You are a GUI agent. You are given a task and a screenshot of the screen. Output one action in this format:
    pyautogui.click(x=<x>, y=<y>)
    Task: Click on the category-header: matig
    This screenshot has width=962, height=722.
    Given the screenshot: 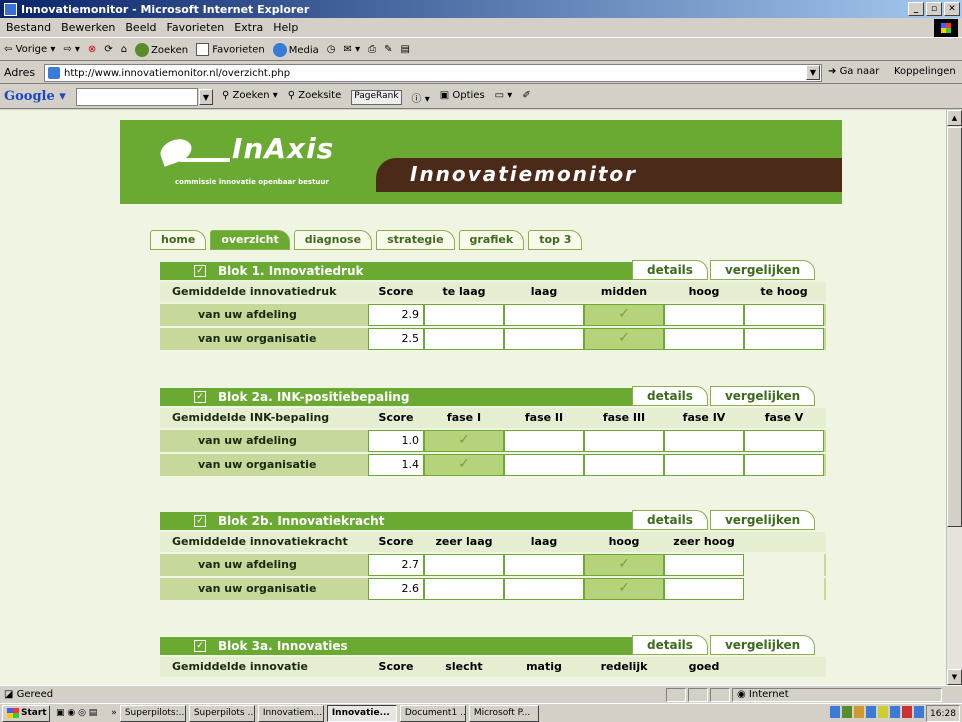 What is the action you would take?
    pyautogui.click(x=544, y=666)
    